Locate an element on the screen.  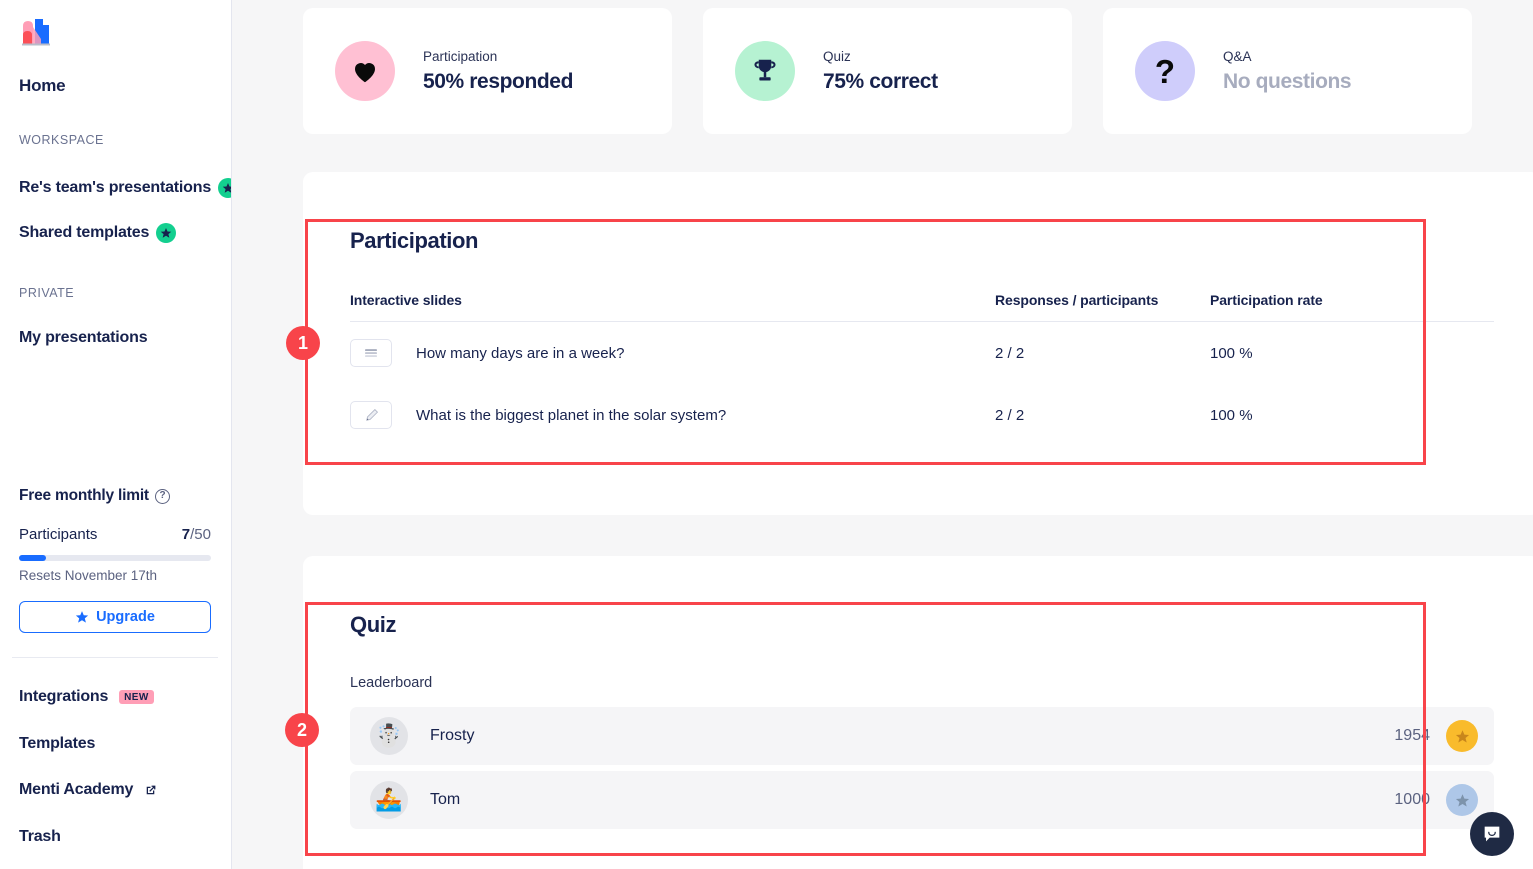
player-score: 1954 is located at coordinates (1412, 735).